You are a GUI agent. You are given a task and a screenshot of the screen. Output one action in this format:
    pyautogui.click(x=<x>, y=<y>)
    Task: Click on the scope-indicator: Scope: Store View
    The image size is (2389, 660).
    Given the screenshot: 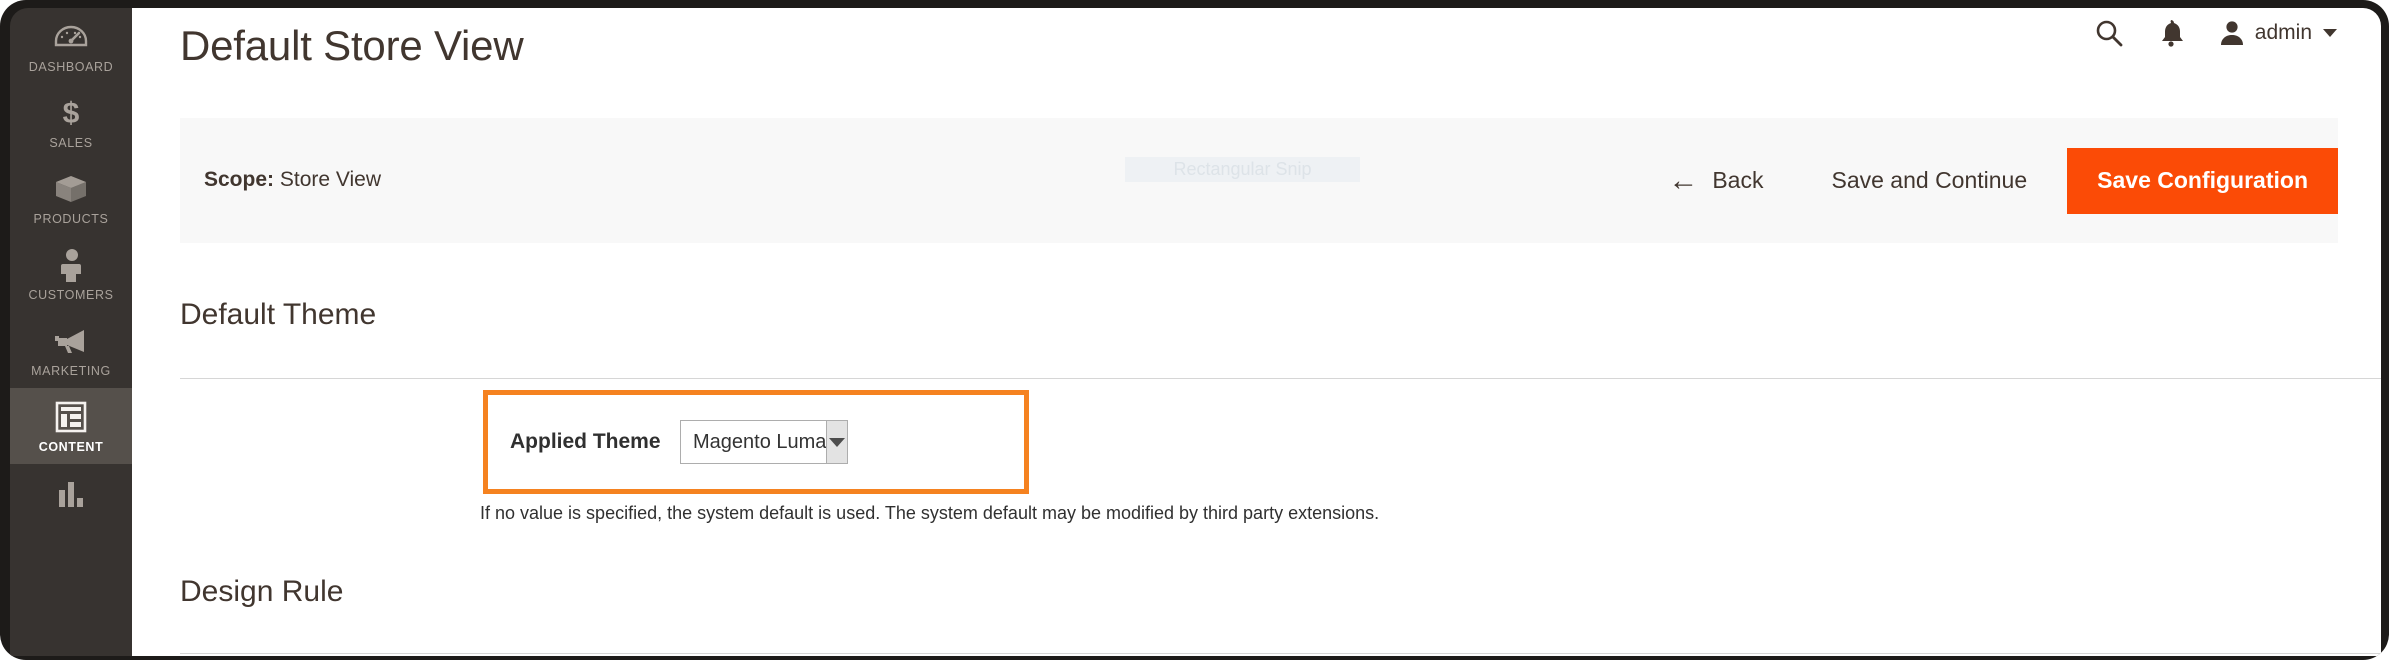 What is the action you would take?
    pyautogui.click(x=292, y=180)
    